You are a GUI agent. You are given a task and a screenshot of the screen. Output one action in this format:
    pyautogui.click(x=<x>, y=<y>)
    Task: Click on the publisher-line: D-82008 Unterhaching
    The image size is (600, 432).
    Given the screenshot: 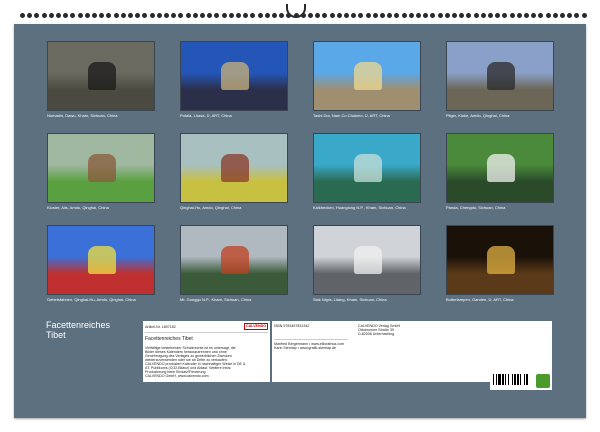 What is the action you would take?
    pyautogui.click(x=376, y=334)
    